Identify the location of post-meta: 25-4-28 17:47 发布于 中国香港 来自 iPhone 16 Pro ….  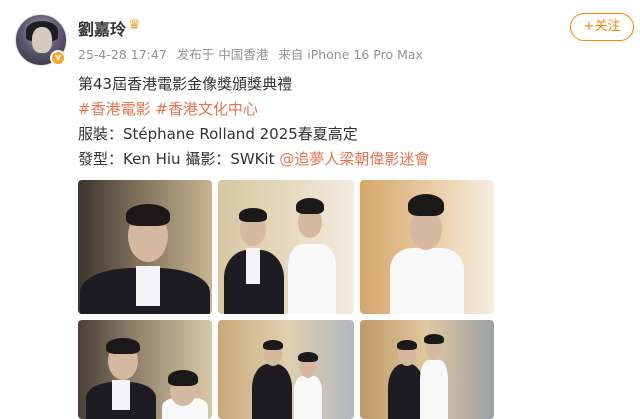
(253, 53).